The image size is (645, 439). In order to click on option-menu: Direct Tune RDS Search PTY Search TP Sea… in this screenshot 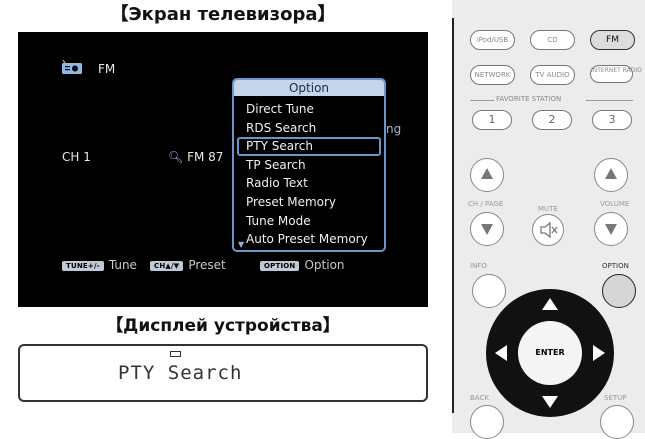, I will do `click(309, 172)`.